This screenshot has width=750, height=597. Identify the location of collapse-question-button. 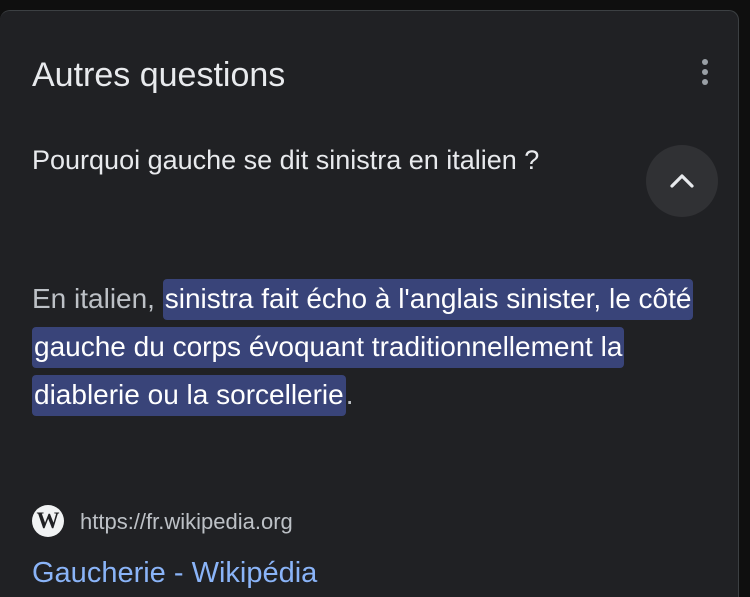
(682, 181).